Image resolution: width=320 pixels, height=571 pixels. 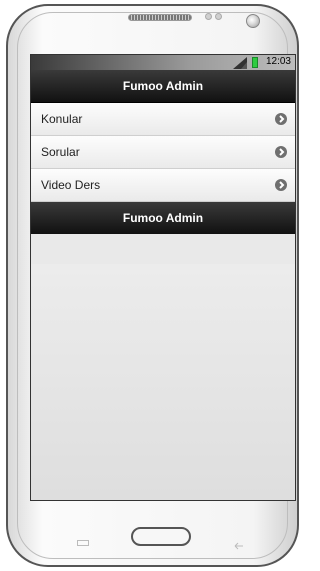 What do you see at coordinates (255, 62) in the screenshot?
I see `battery-icon` at bounding box center [255, 62].